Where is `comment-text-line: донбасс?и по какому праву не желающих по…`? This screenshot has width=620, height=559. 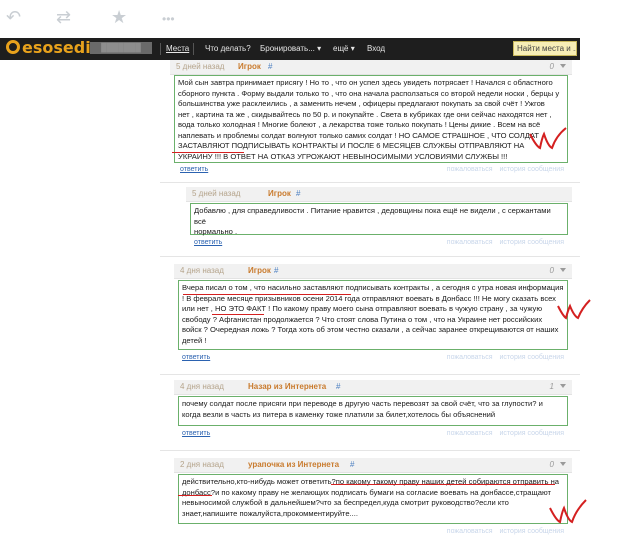
comment-text-line: донбасс?и по какому праву не желающих по… is located at coordinates (366, 492).